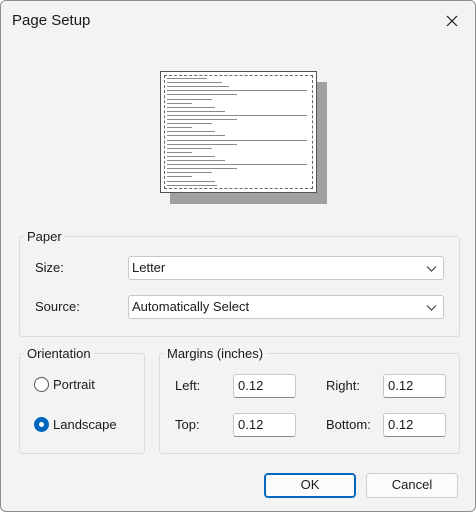 The width and height of the screenshot is (476, 512). I want to click on right-margin-value: 0.12, so click(401, 385).